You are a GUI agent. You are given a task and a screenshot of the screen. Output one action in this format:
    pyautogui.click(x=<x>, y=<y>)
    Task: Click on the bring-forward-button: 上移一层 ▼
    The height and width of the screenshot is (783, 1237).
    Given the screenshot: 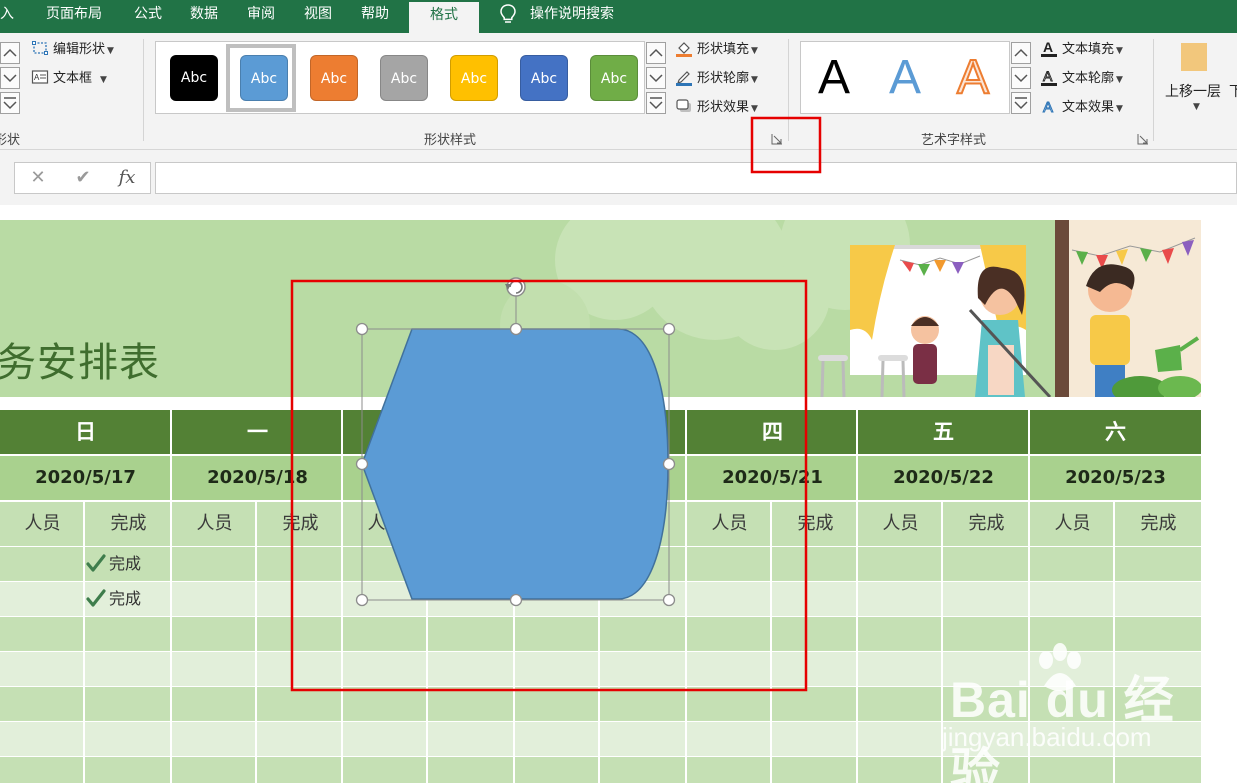 What is the action you would take?
    pyautogui.click(x=1200, y=84)
    